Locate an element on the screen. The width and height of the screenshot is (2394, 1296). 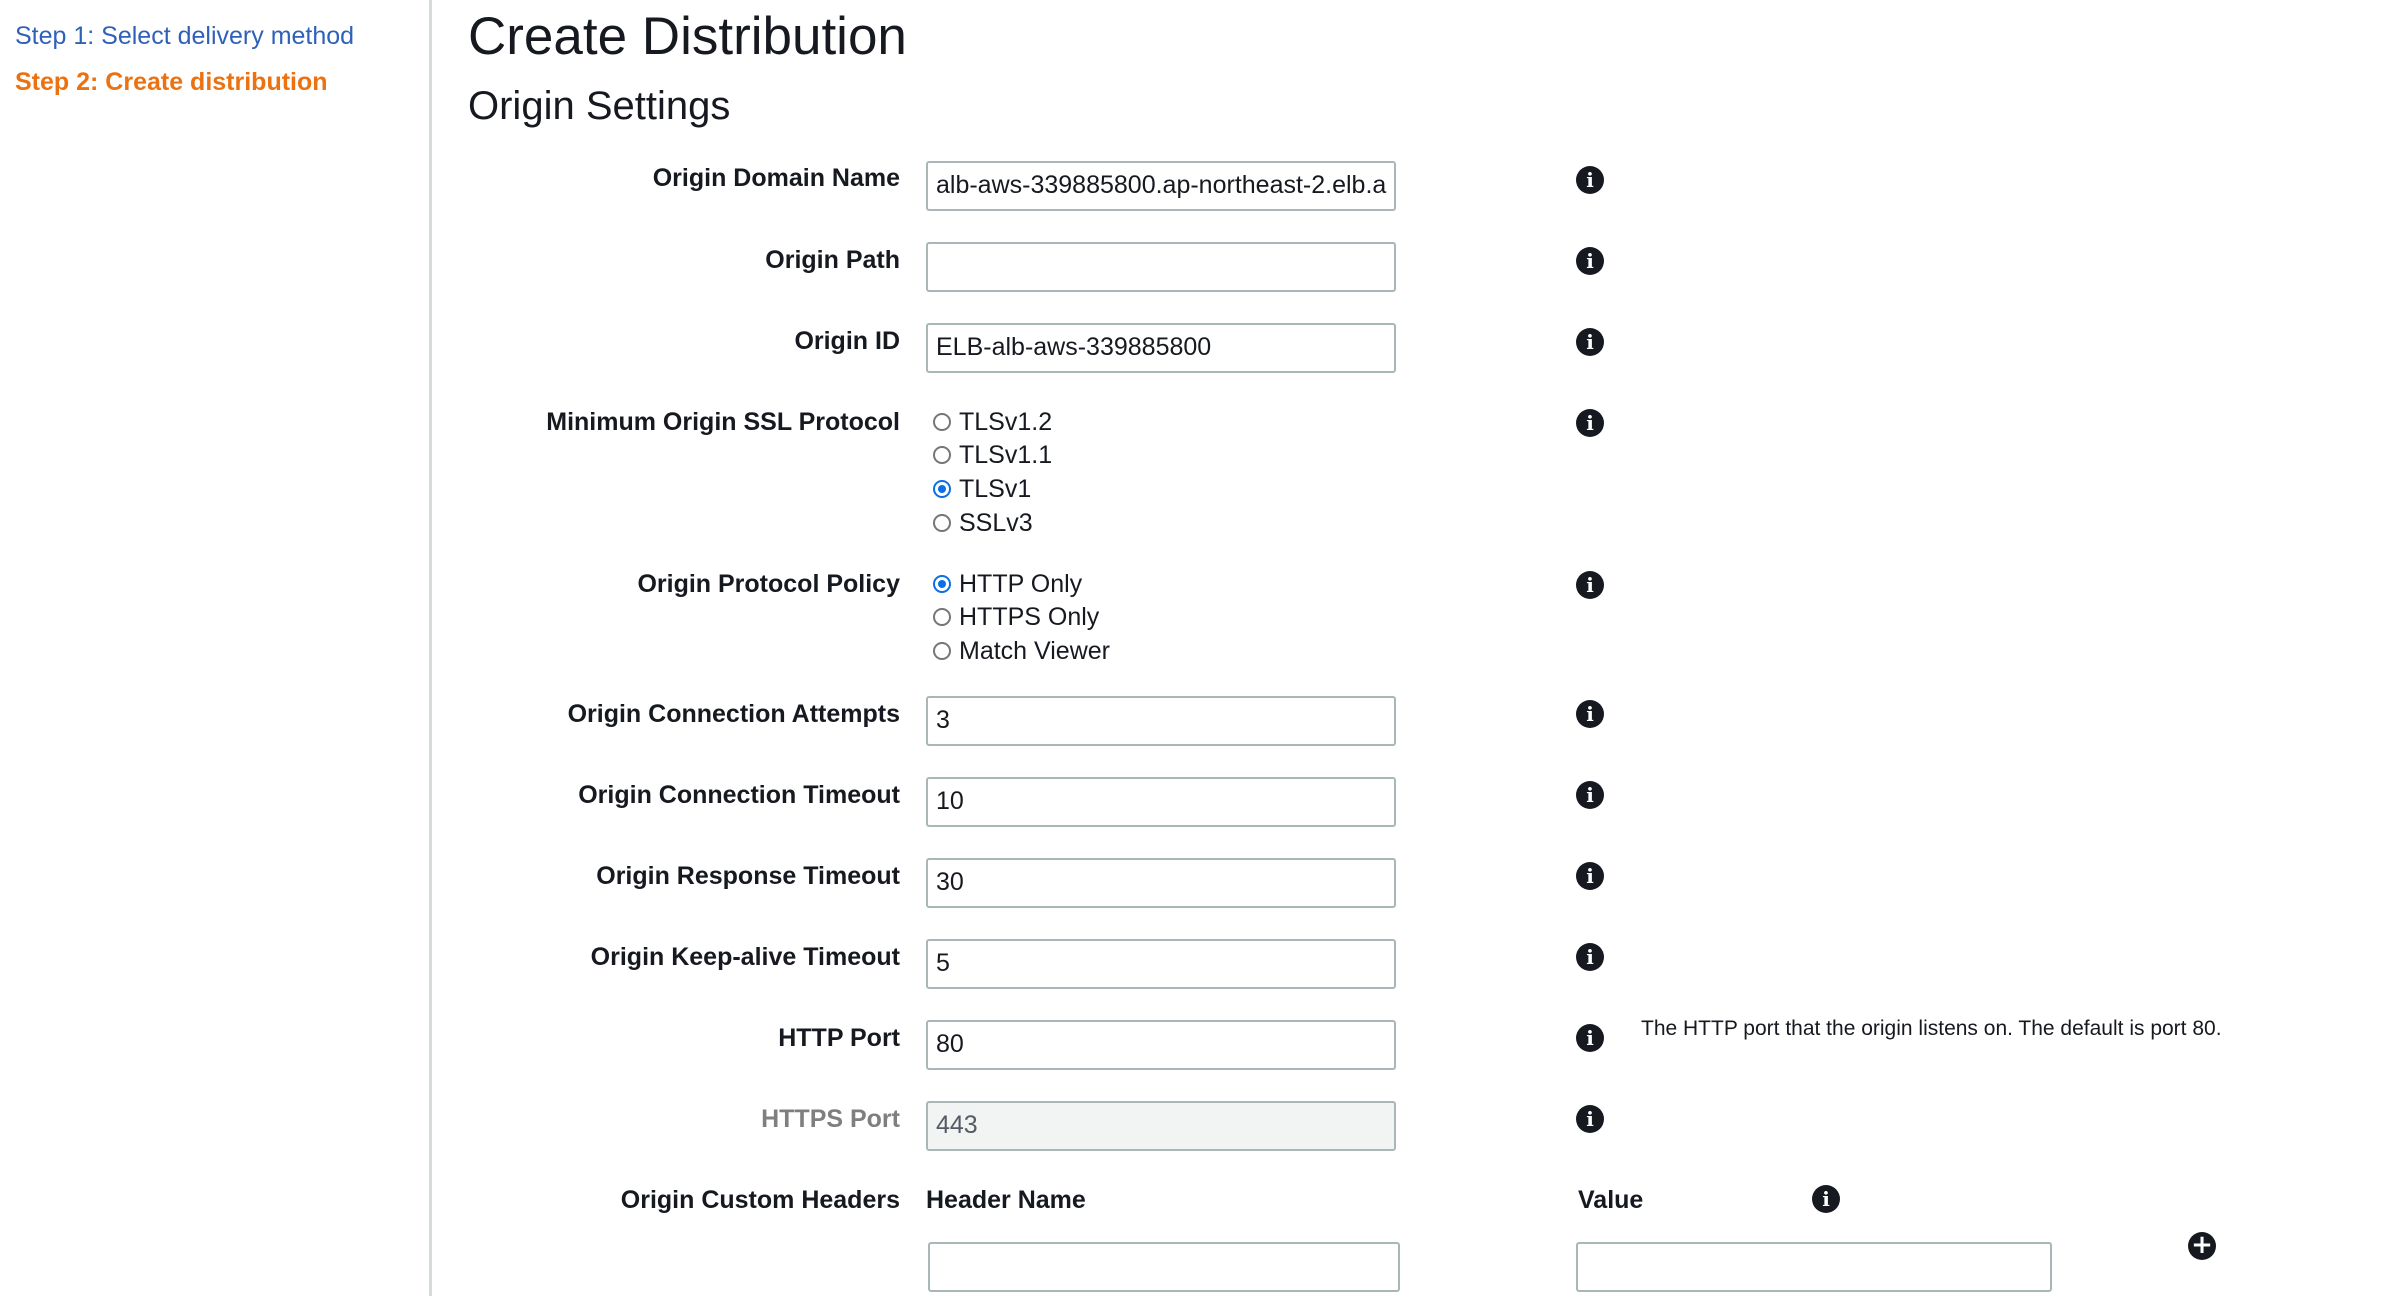
response-timeout-label: Origin Response Timeout is located at coordinates (748, 876).